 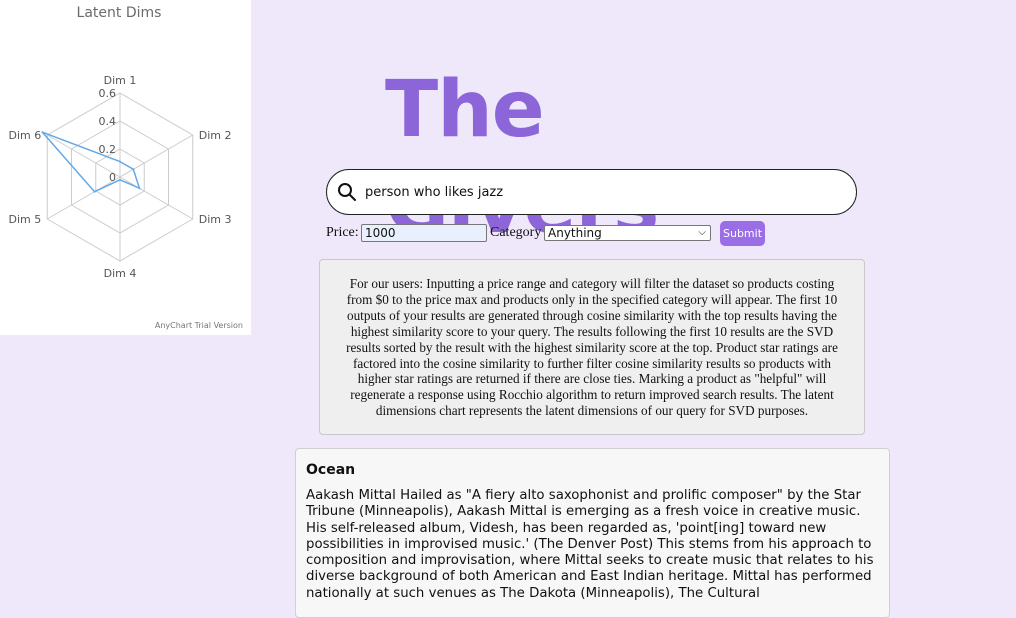 I want to click on search-bar, so click(x=591, y=192).